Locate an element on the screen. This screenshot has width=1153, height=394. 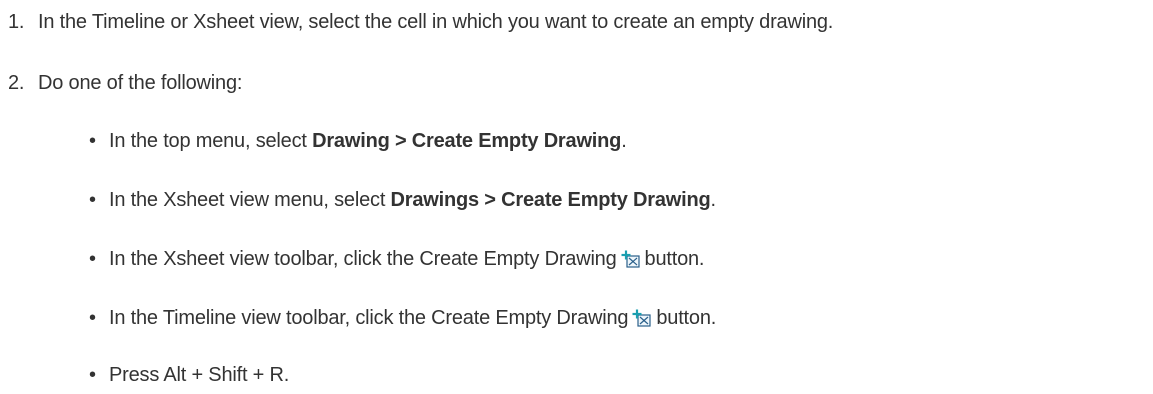
menu-path: Drawings > Create Empty Drawing is located at coordinates (550, 200).